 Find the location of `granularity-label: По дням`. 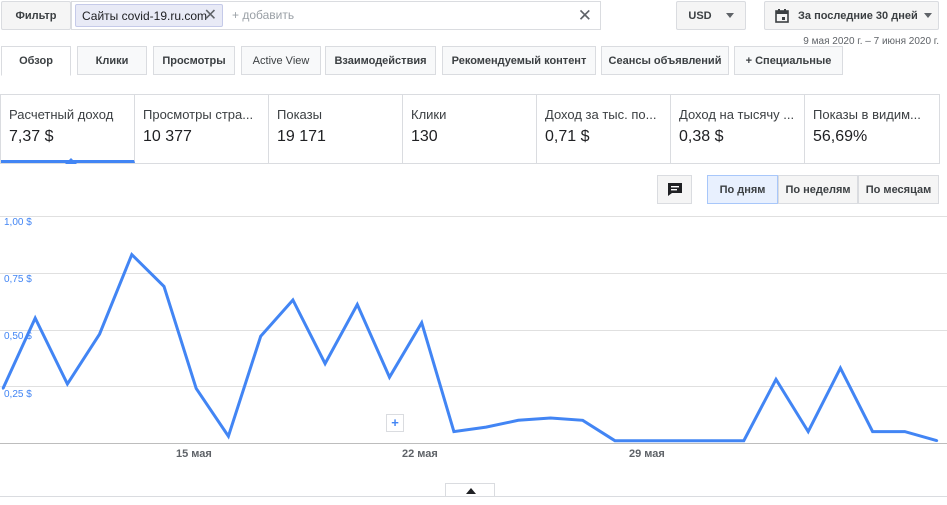

granularity-label: По дням is located at coordinates (742, 189).